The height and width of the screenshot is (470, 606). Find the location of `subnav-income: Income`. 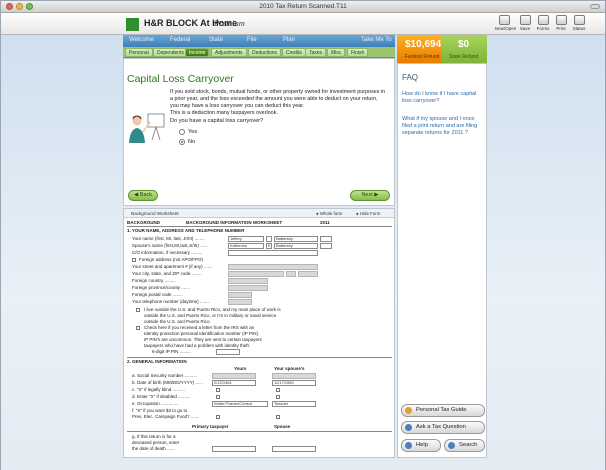

subnav-income: Income is located at coordinates (197, 52).